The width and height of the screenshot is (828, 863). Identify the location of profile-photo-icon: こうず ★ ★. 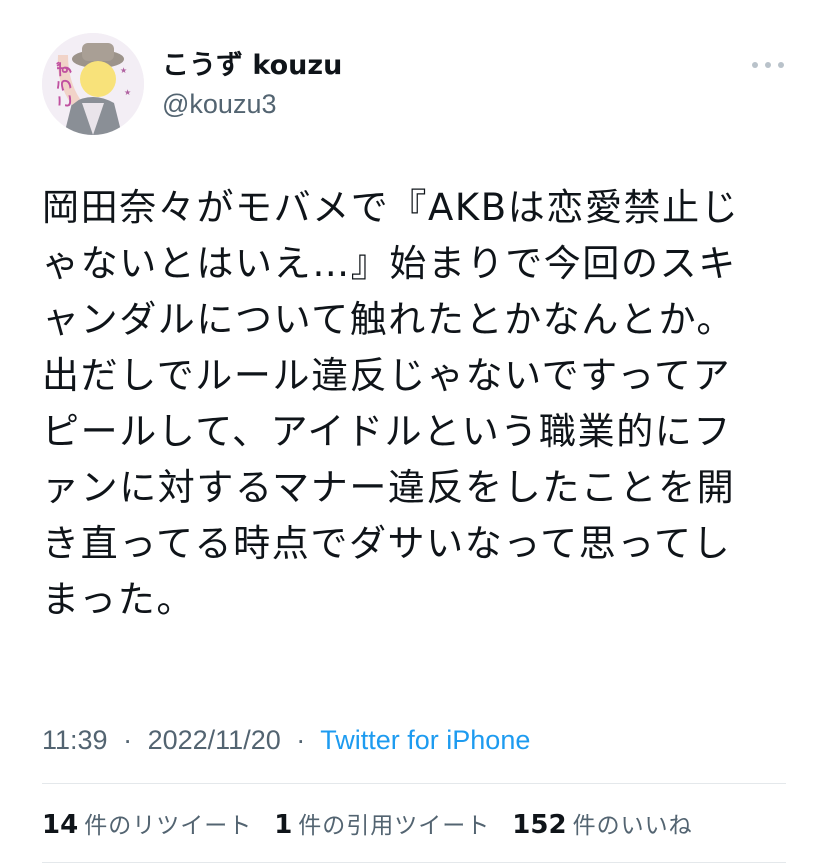
(93, 84).